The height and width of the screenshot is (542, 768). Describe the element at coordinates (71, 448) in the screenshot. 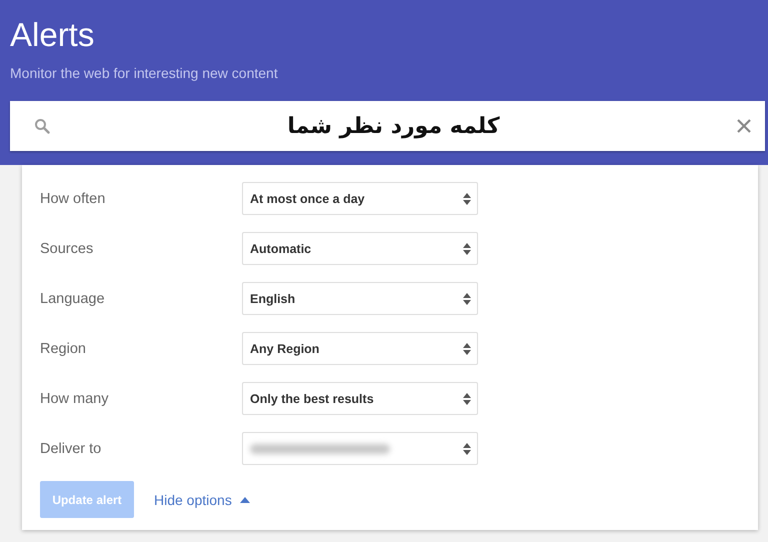

I see `option-label: Deliver to` at that location.